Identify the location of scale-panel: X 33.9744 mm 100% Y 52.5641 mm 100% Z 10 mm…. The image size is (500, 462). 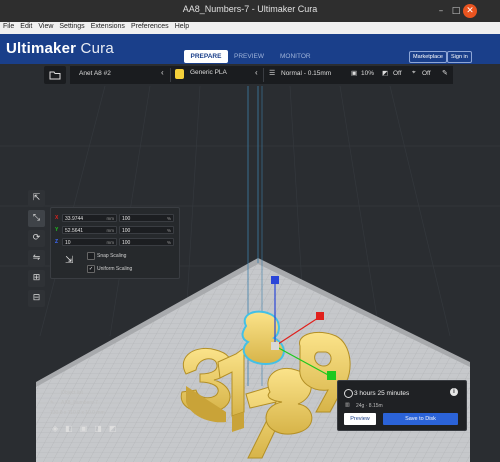
(115, 243).